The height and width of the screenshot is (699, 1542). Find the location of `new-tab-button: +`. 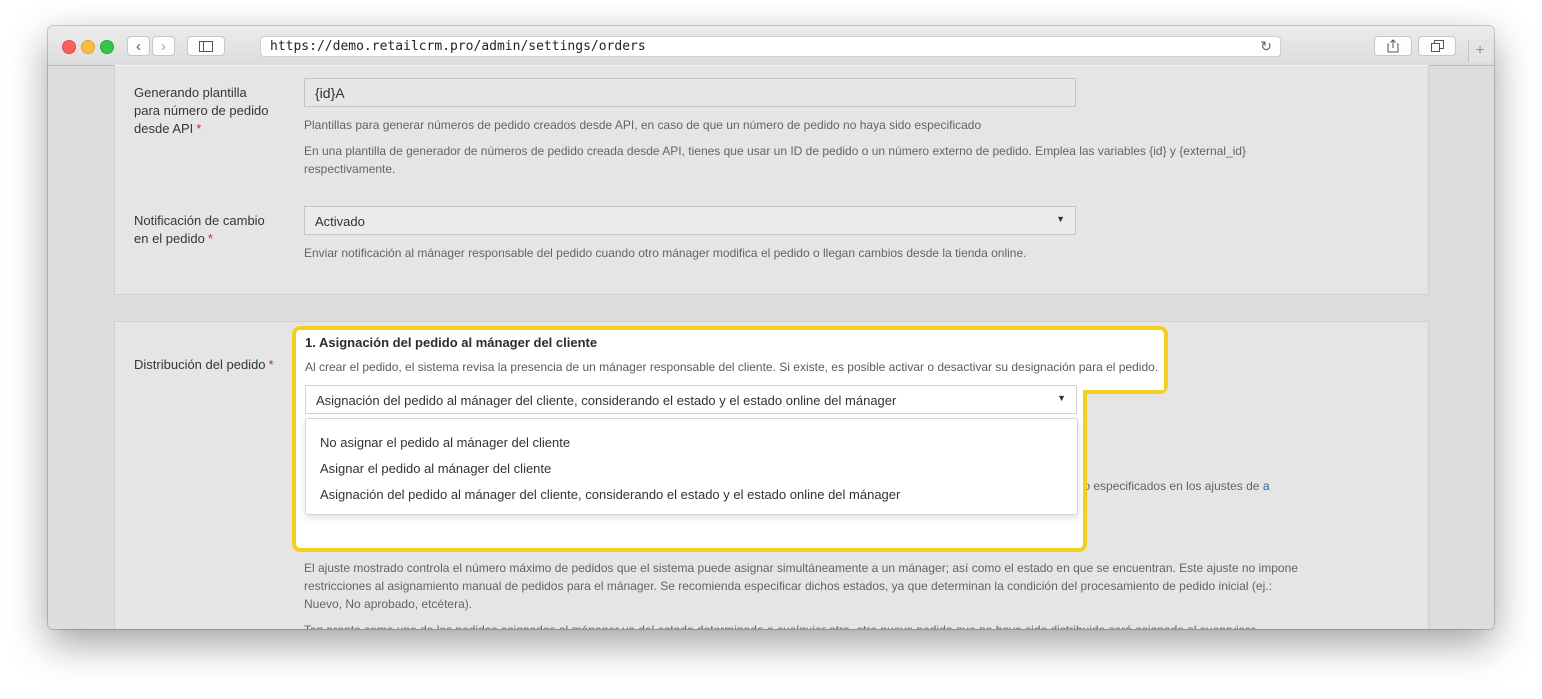

new-tab-button: + is located at coordinates (1479, 51).